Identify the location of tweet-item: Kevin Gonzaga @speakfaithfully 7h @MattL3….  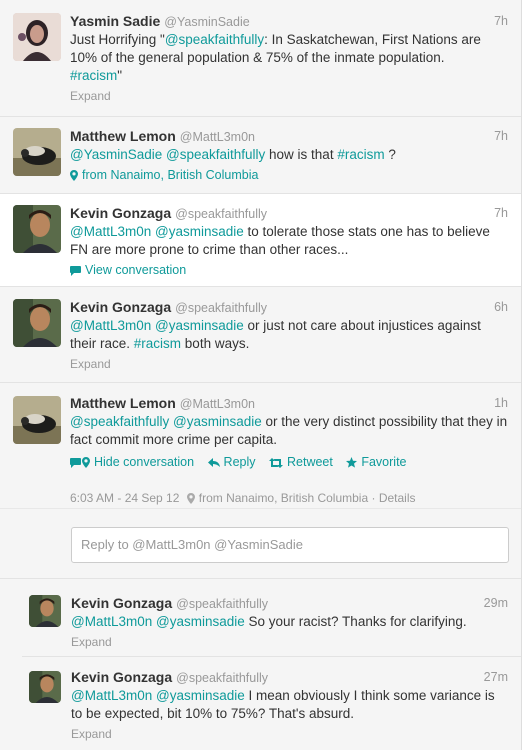
(261, 240).